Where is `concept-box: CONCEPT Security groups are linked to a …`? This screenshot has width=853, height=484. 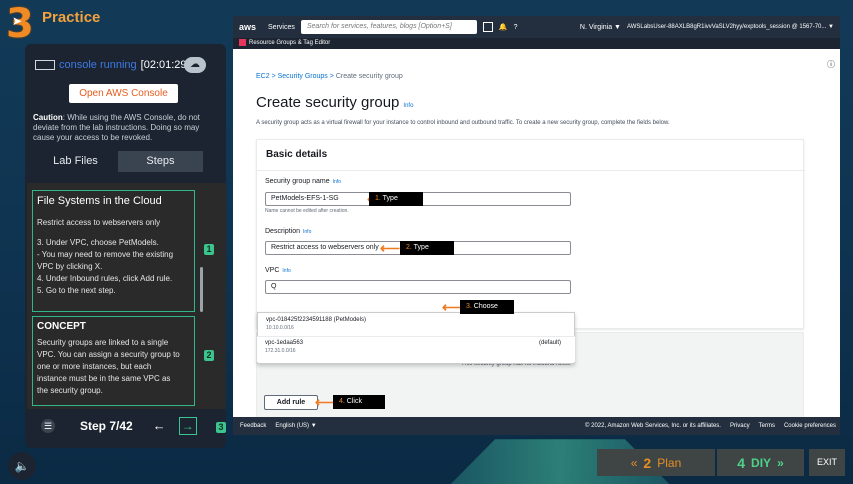
concept-box: CONCEPT Security groups are linked to a … is located at coordinates (113, 361).